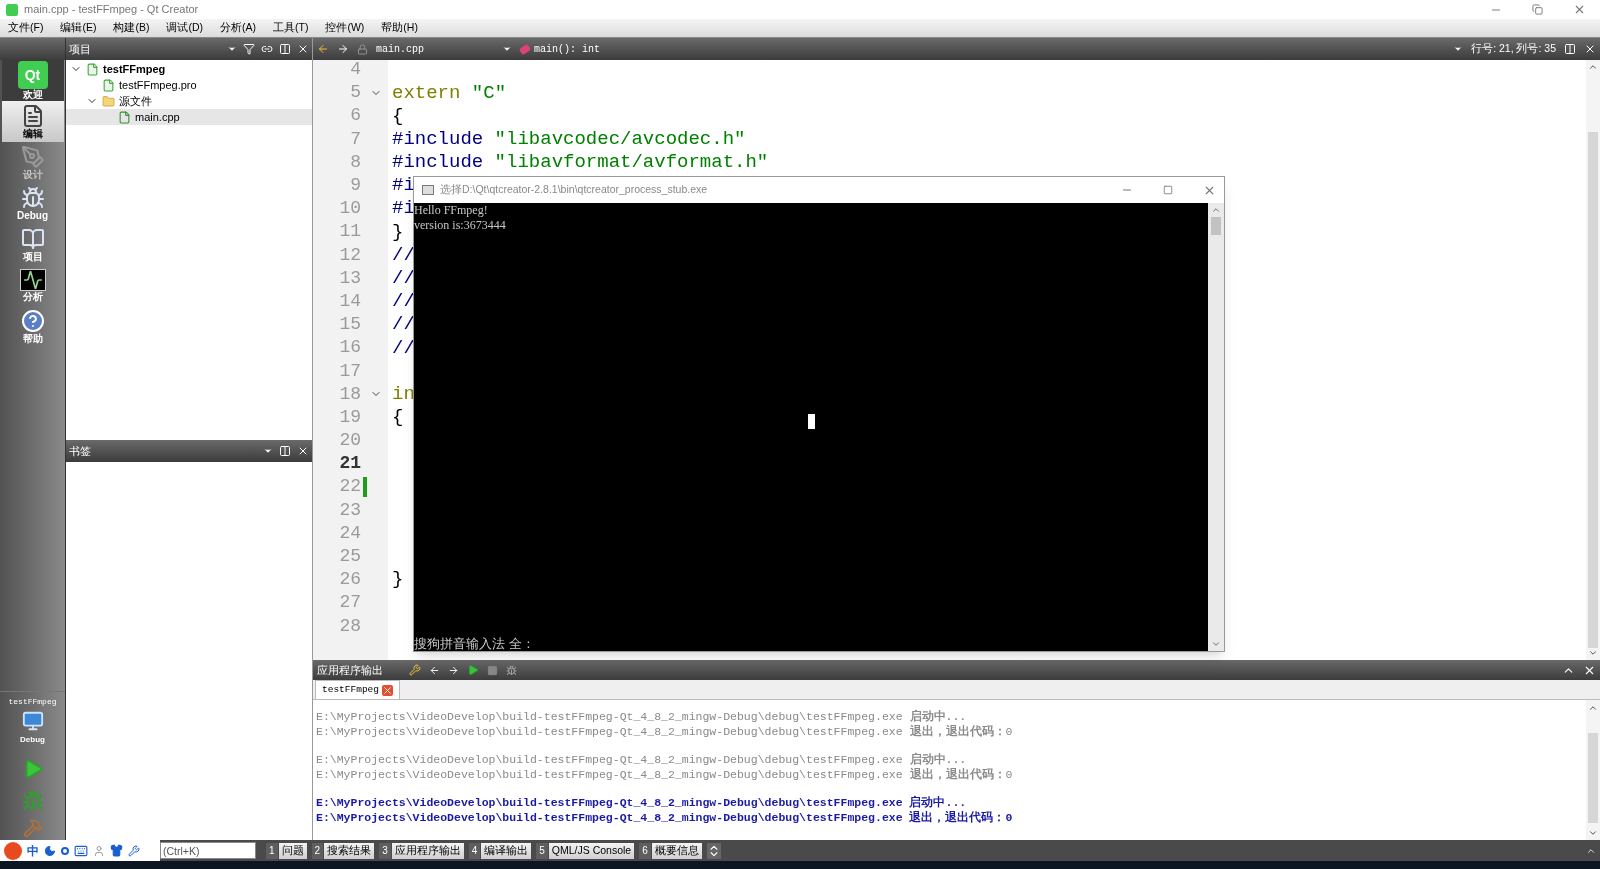 Image resolution: width=1600 pixels, height=869 pixels. What do you see at coordinates (32, 121) in the screenshot?
I see `mode-button: 编辑` at bounding box center [32, 121].